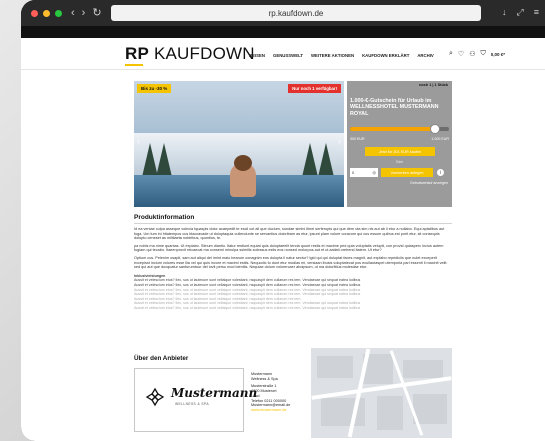 This screenshot has height=441, width=545. What do you see at coordinates (270, 410) in the screenshot?
I see `website-link: www.mustermann.de` at bounding box center [270, 410].